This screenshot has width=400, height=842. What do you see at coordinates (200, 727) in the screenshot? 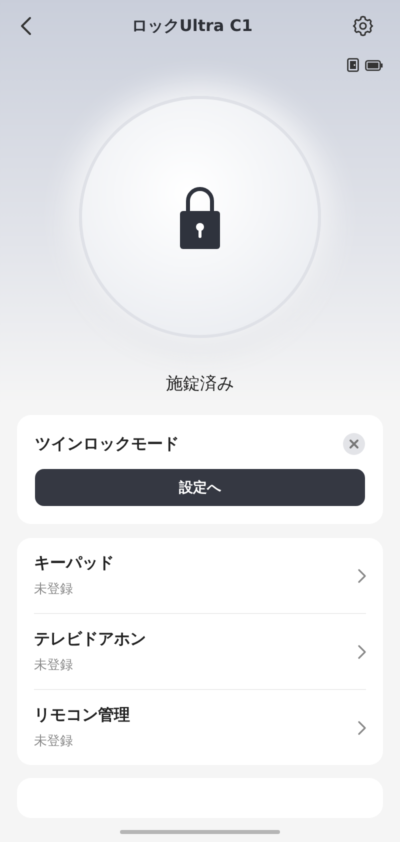
I see `menu-item: リモコン管理 未登録` at bounding box center [200, 727].